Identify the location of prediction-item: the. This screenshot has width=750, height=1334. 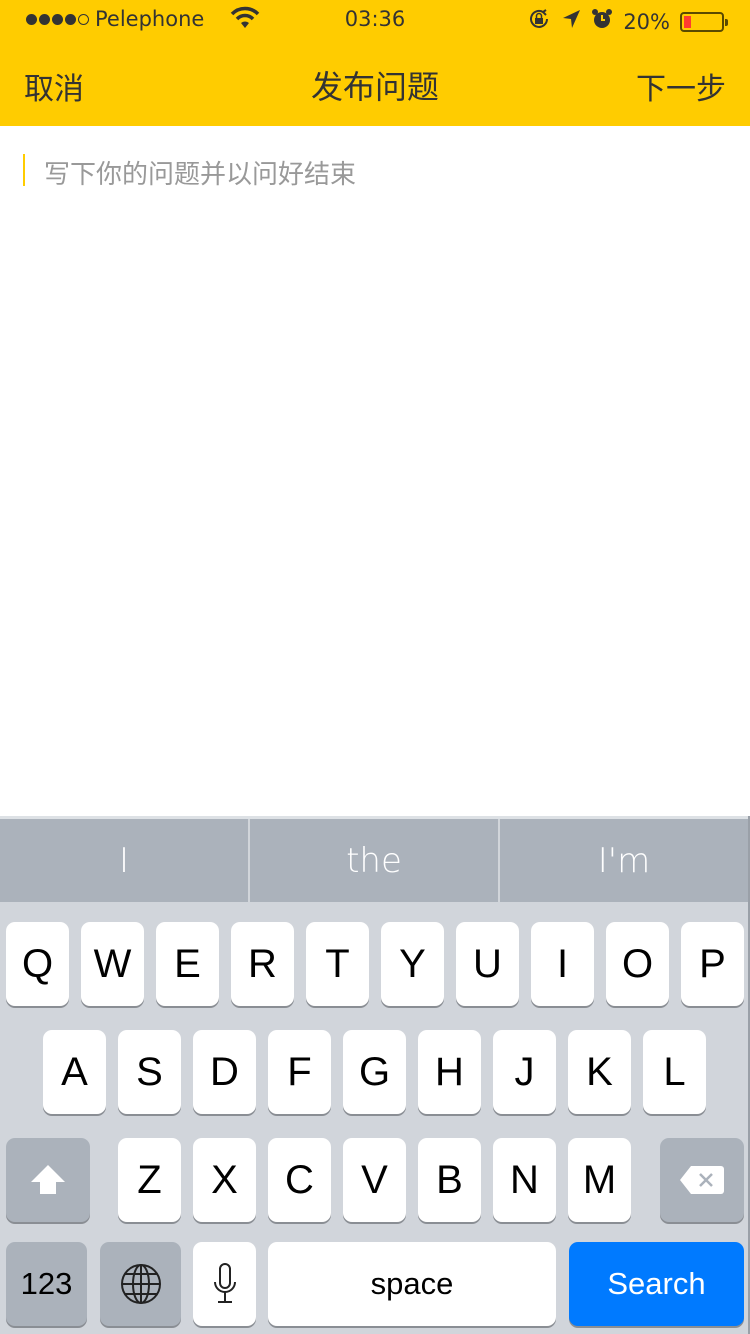
(375, 860).